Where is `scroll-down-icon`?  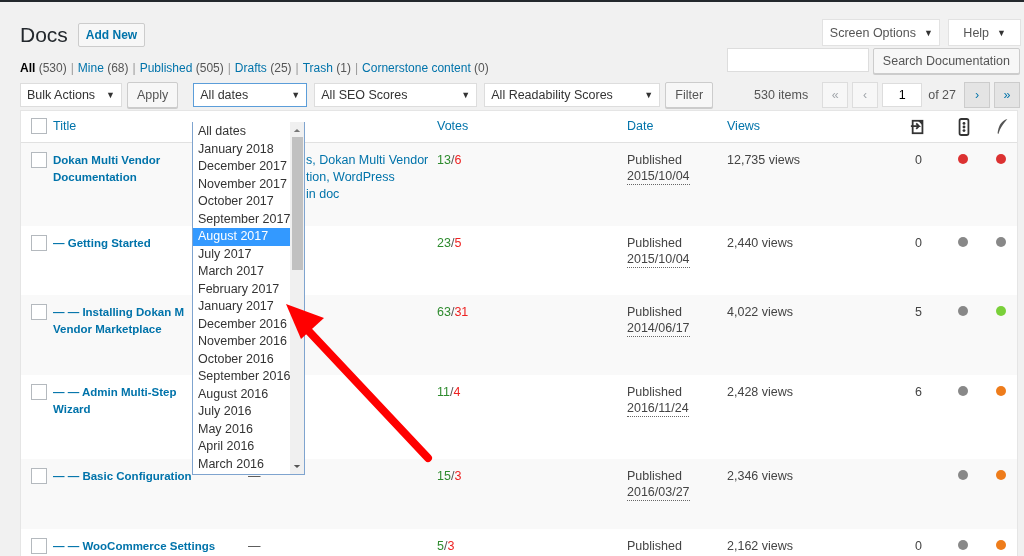
scroll-down-icon is located at coordinates (297, 466).